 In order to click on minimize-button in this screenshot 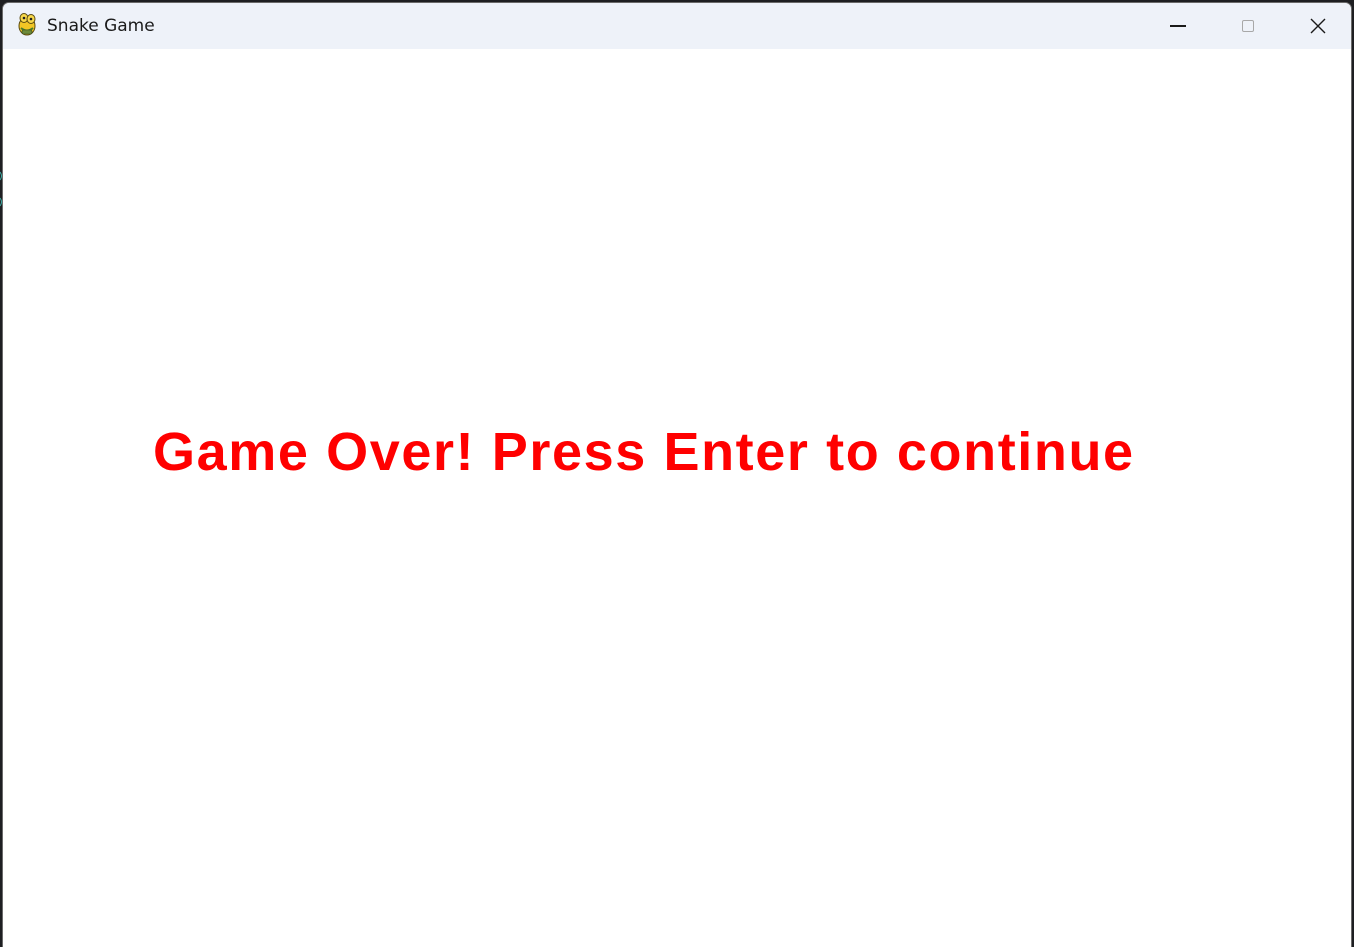, I will do `click(1178, 26)`.